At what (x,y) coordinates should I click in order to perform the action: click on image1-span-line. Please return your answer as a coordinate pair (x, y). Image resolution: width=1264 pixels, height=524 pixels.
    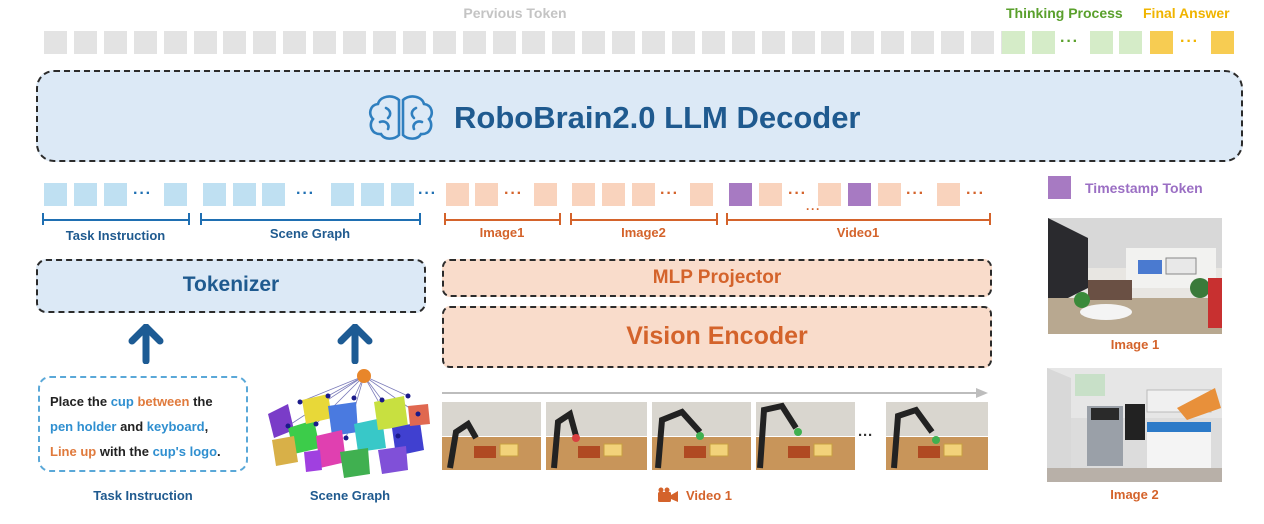
    Looking at the image, I should click on (502, 220).